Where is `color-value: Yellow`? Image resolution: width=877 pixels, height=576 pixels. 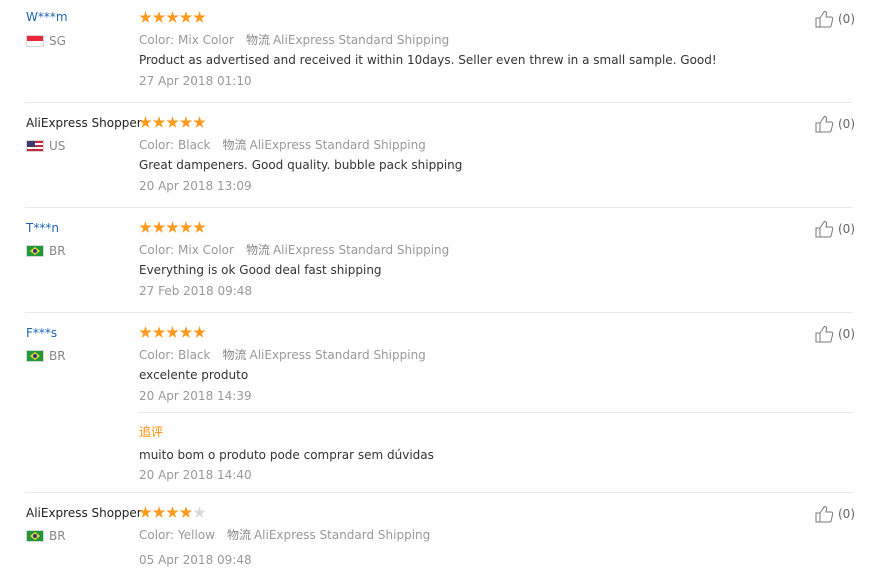 color-value: Yellow is located at coordinates (196, 535).